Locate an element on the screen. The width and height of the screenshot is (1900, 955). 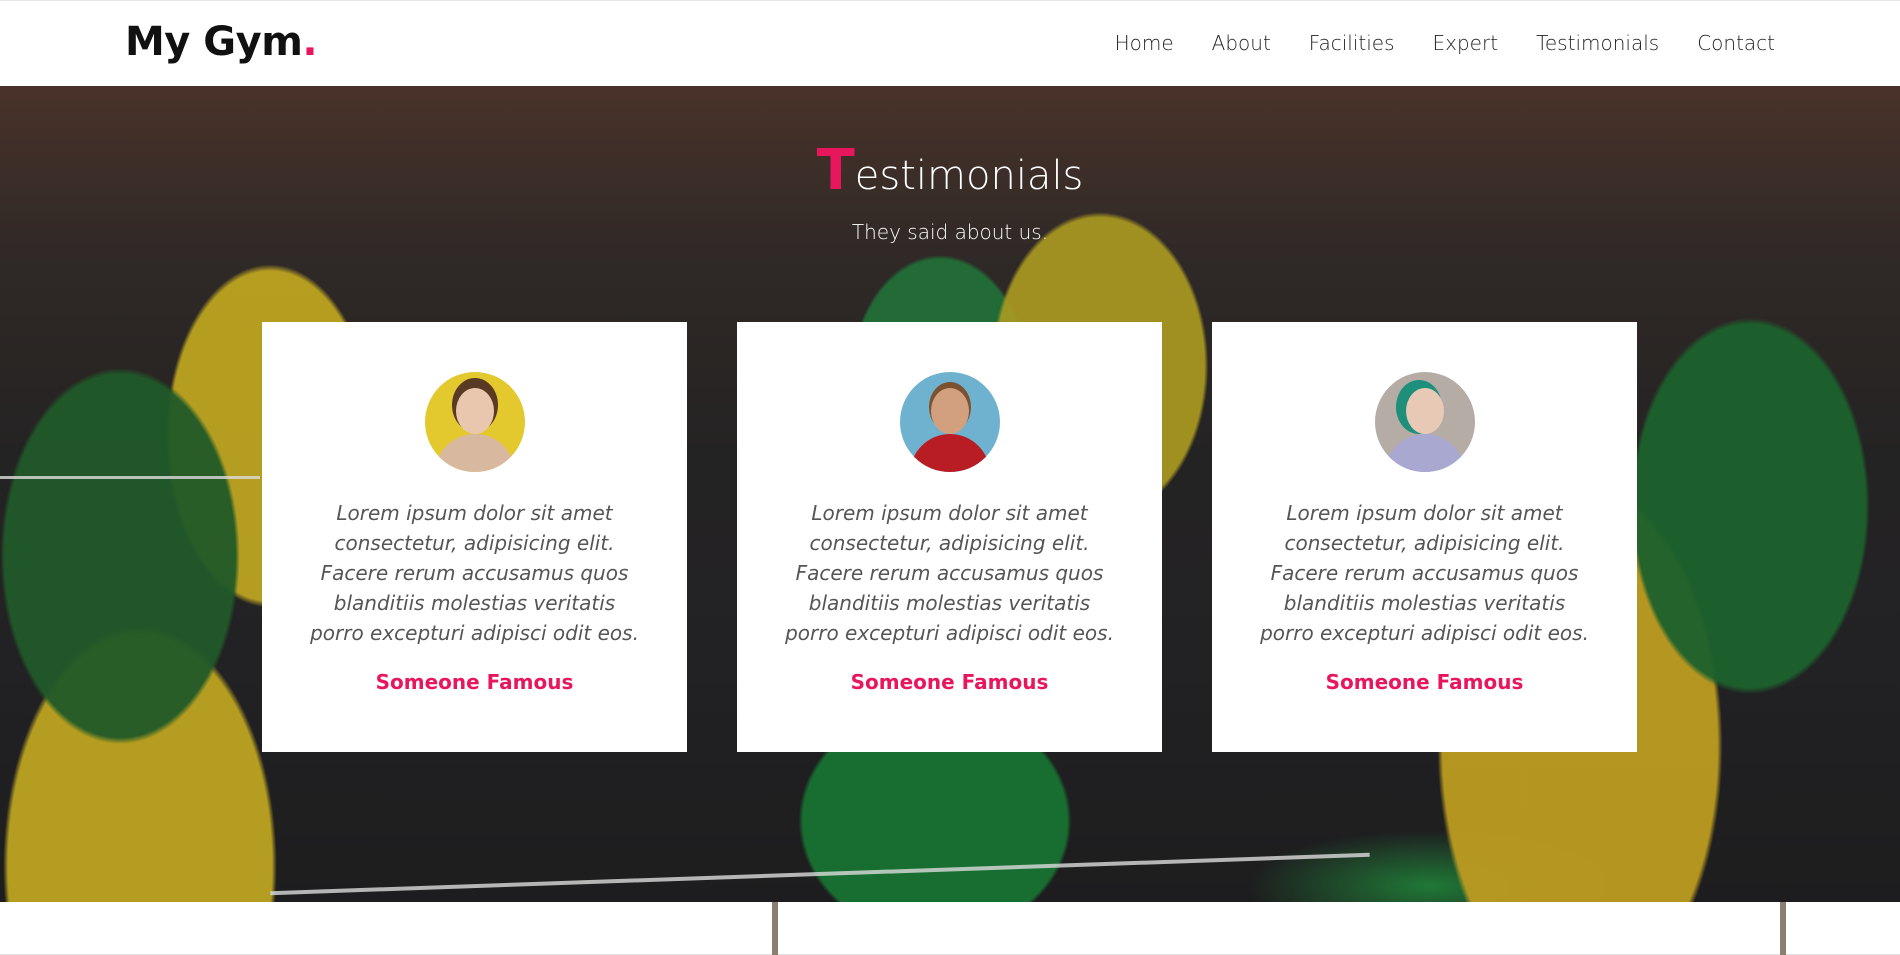
nav-testimonials: Testimonials is located at coordinates (1597, 43).